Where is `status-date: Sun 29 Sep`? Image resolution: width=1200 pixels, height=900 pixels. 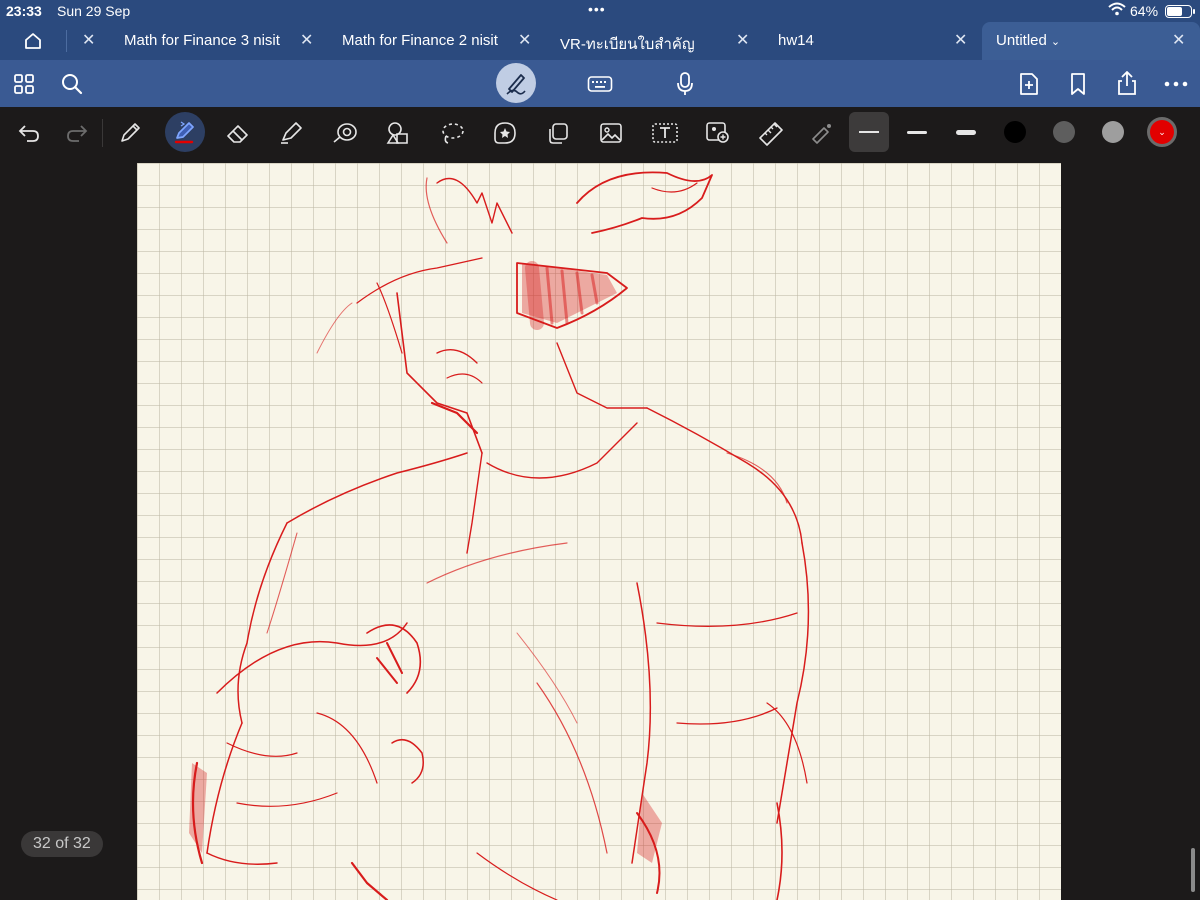 status-date: Sun 29 Sep is located at coordinates (94, 11).